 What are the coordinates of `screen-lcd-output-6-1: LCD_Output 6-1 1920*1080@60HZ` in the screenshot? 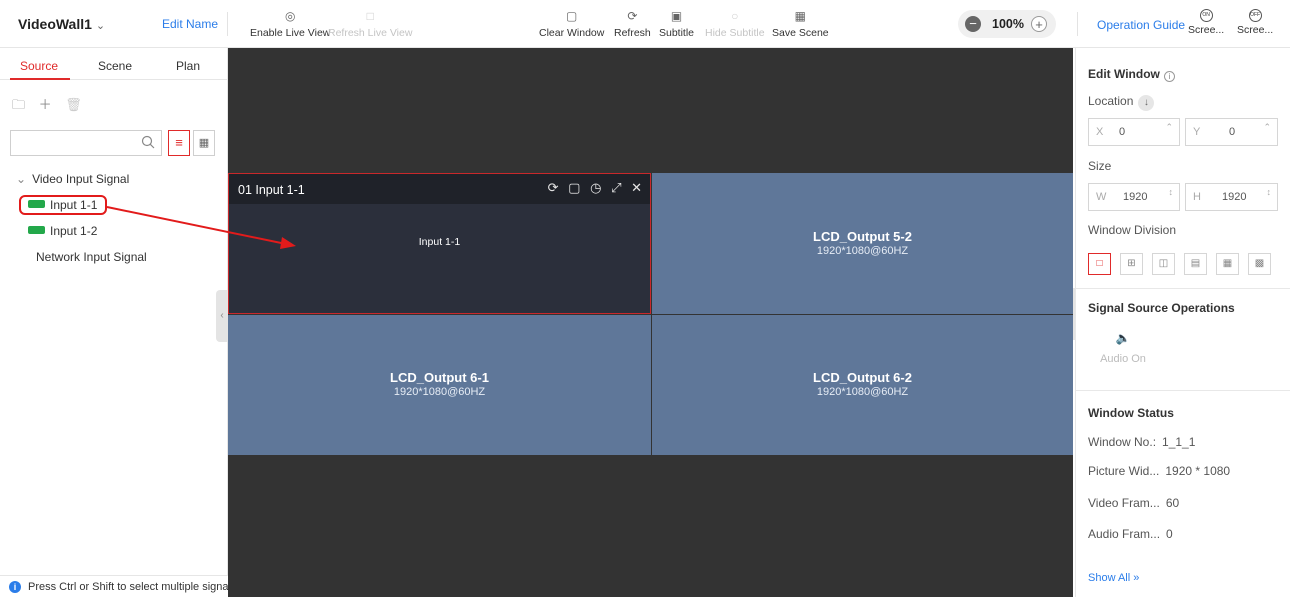 It's located at (439, 385).